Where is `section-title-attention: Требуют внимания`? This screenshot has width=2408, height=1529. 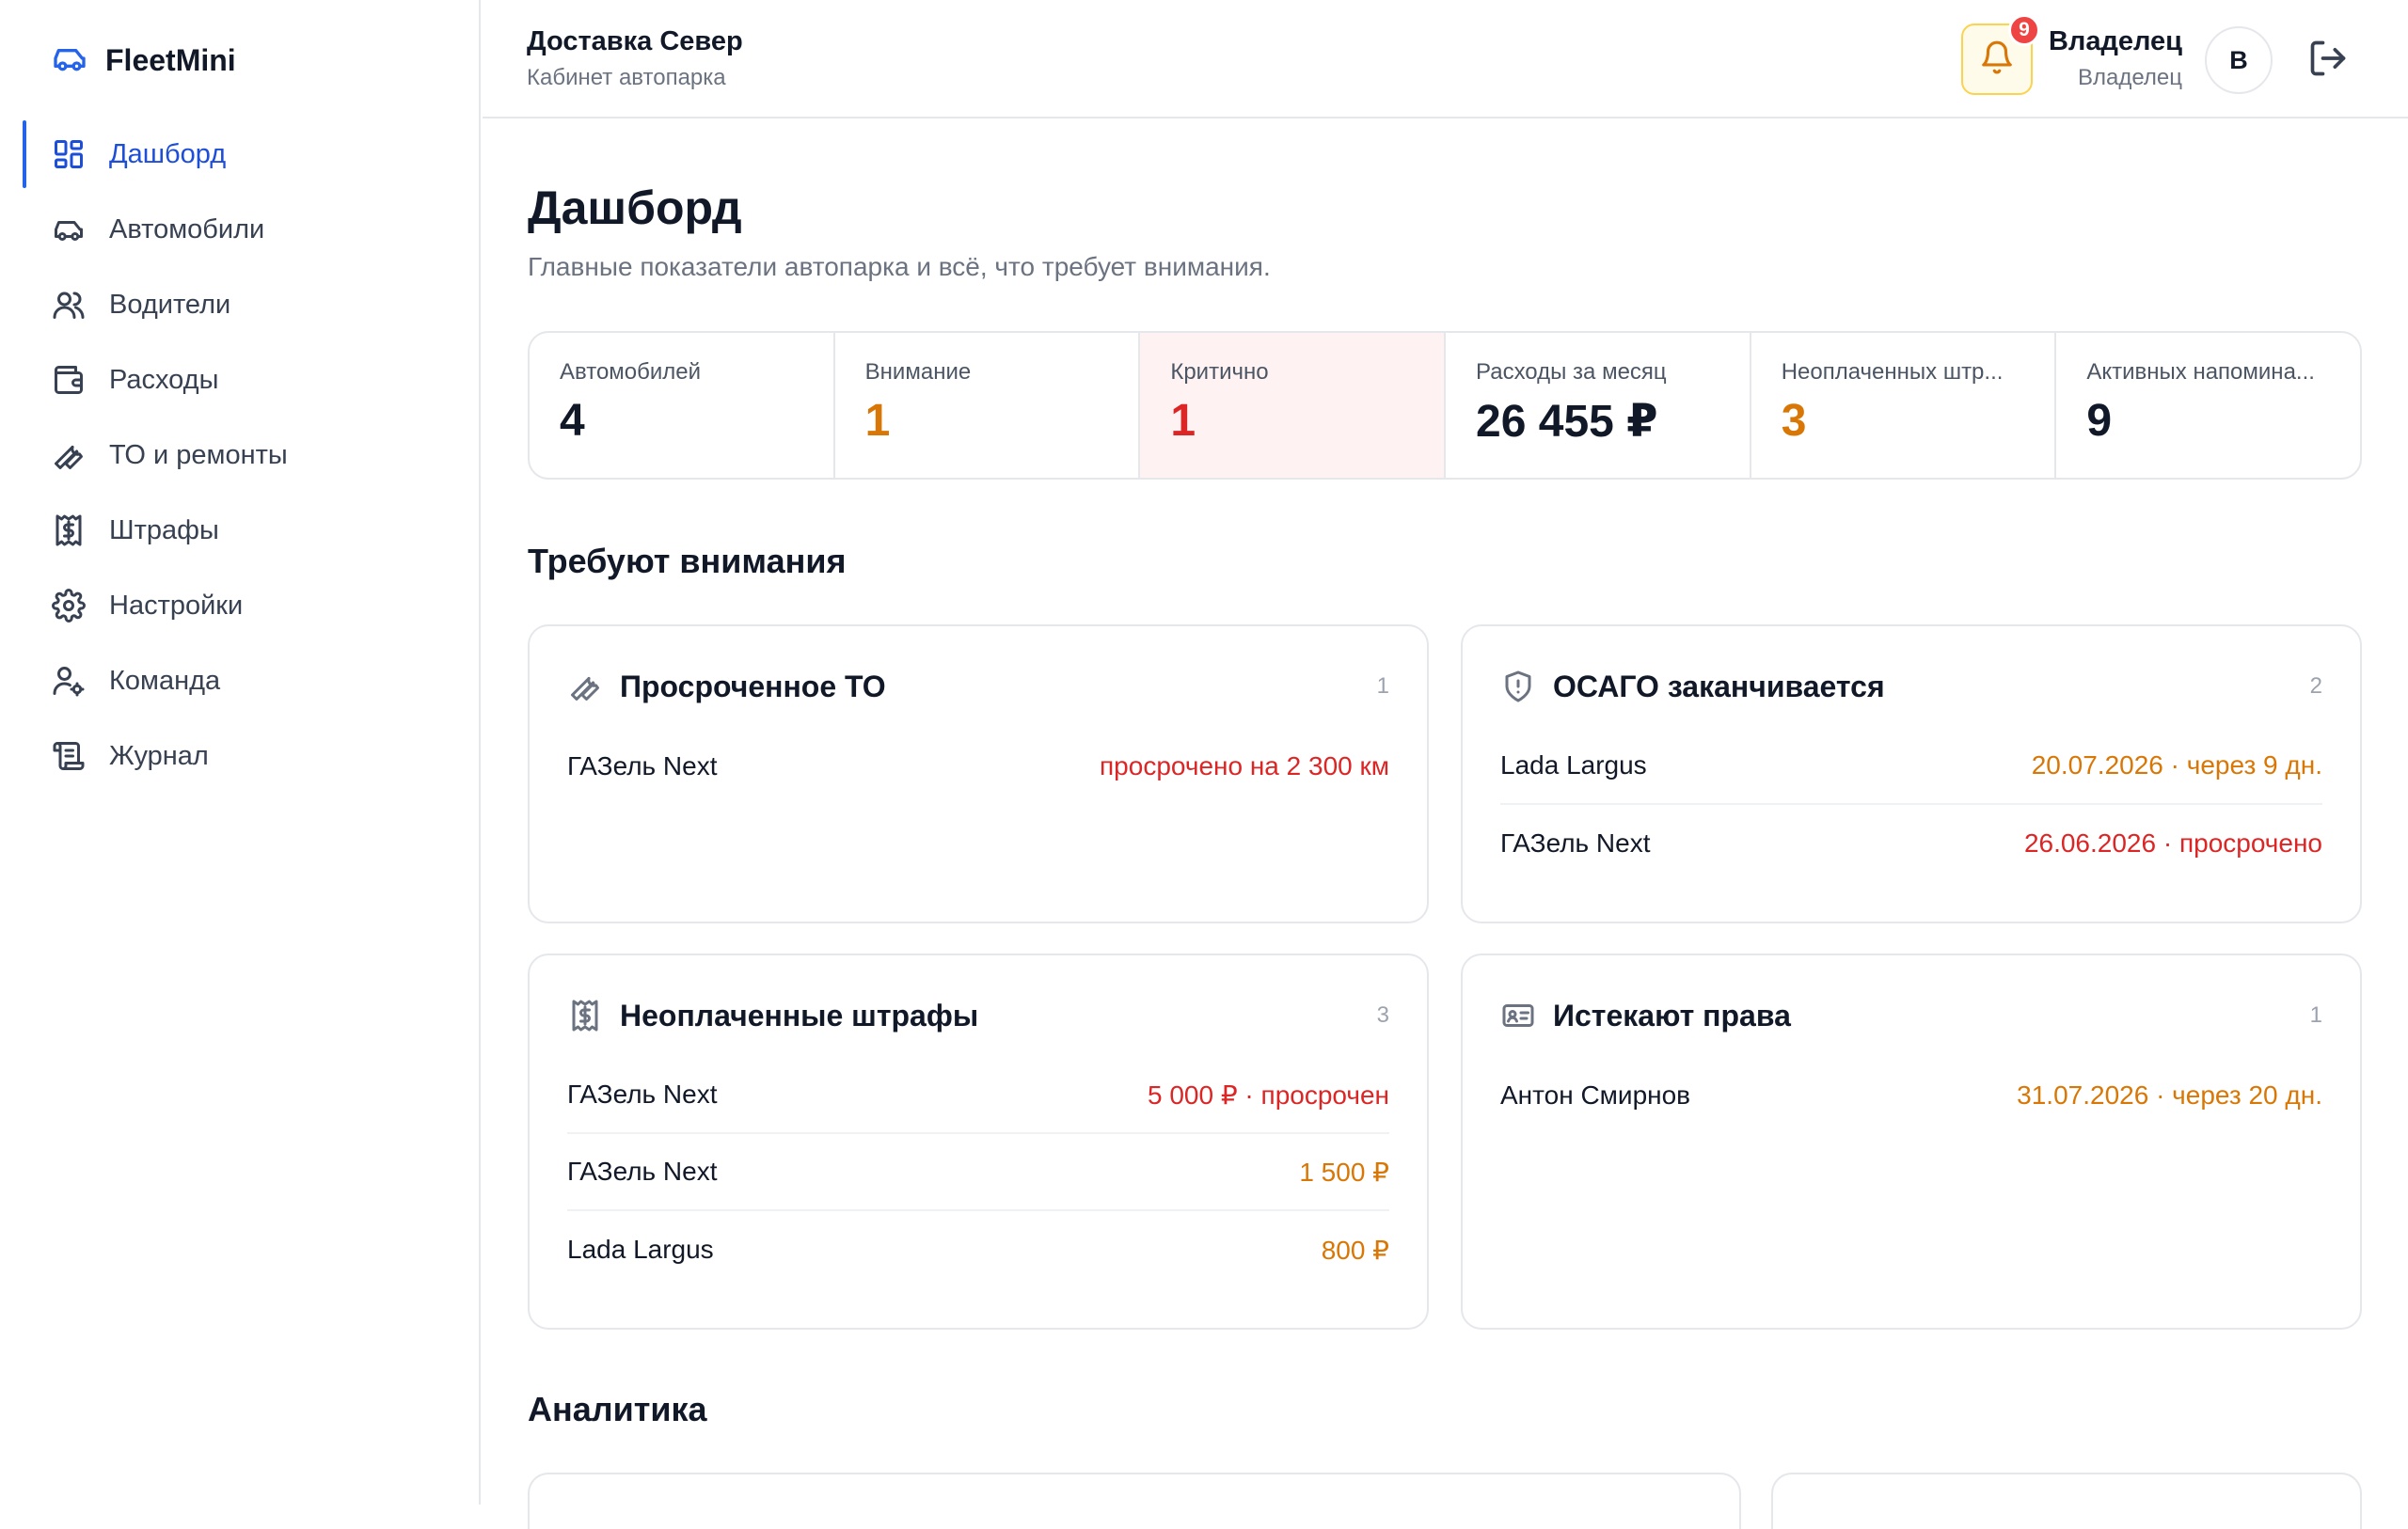 section-title-attention: Требуют внимания is located at coordinates (687, 561).